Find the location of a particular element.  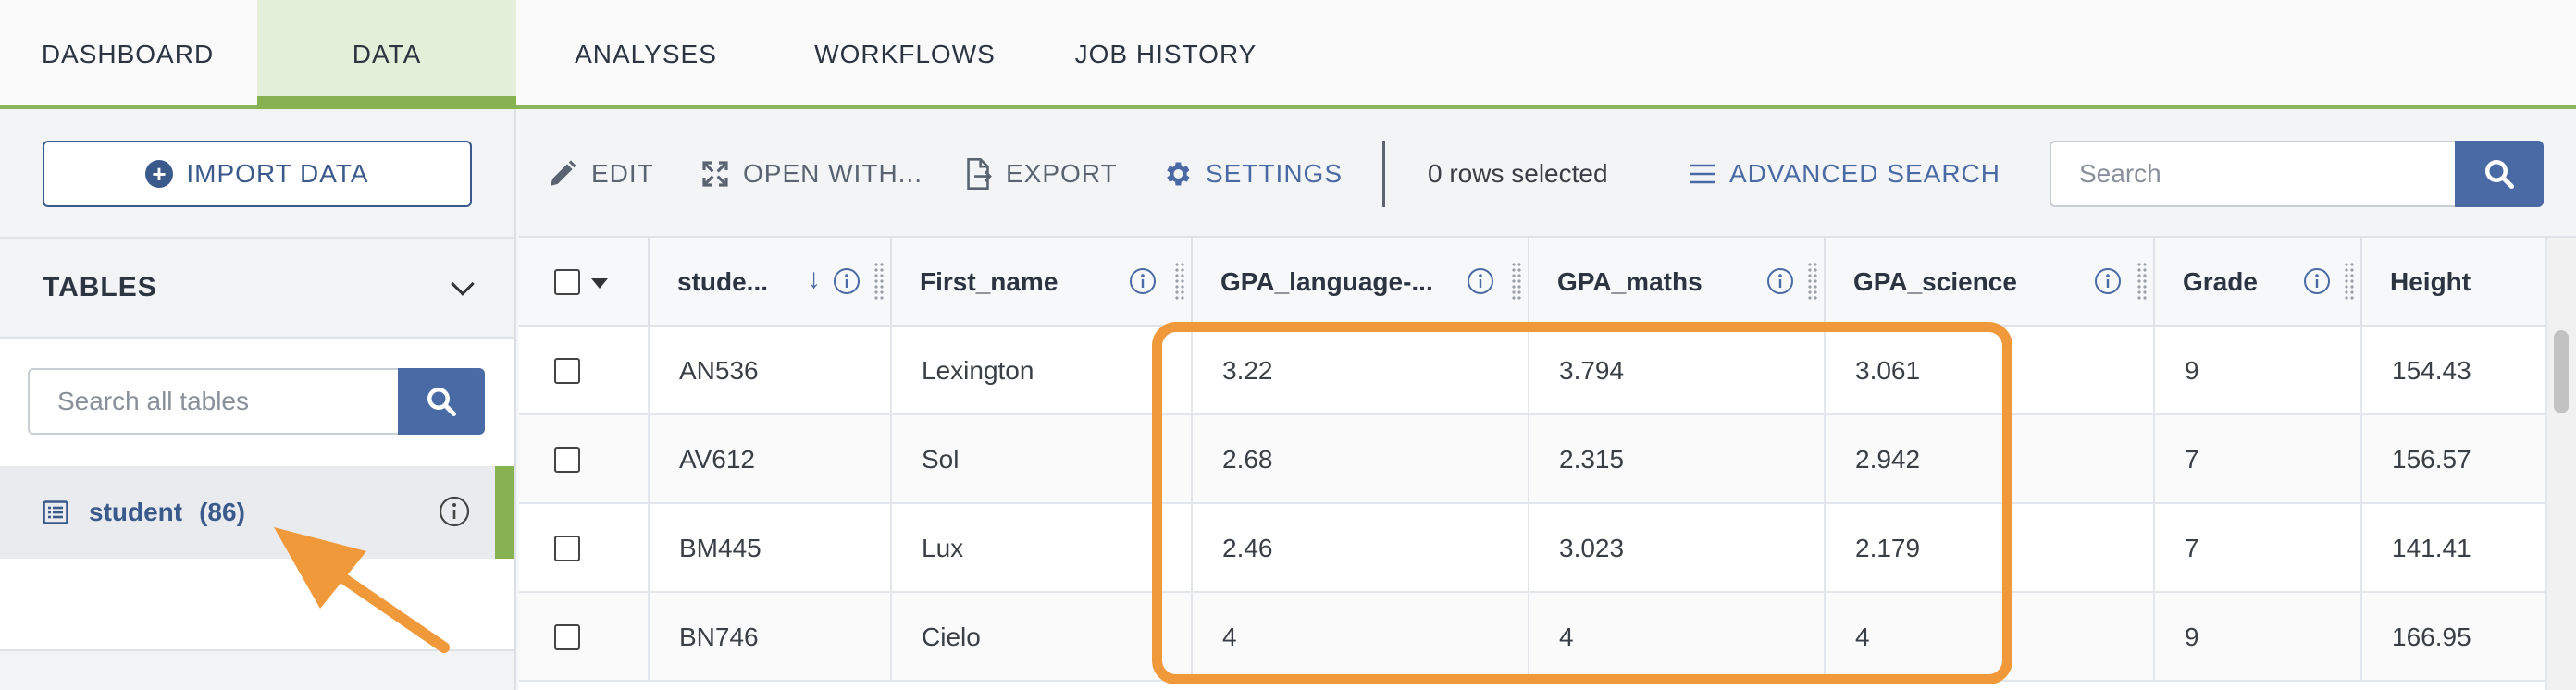

cell-first-name: Cielo is located at coordinates (1043, 637).